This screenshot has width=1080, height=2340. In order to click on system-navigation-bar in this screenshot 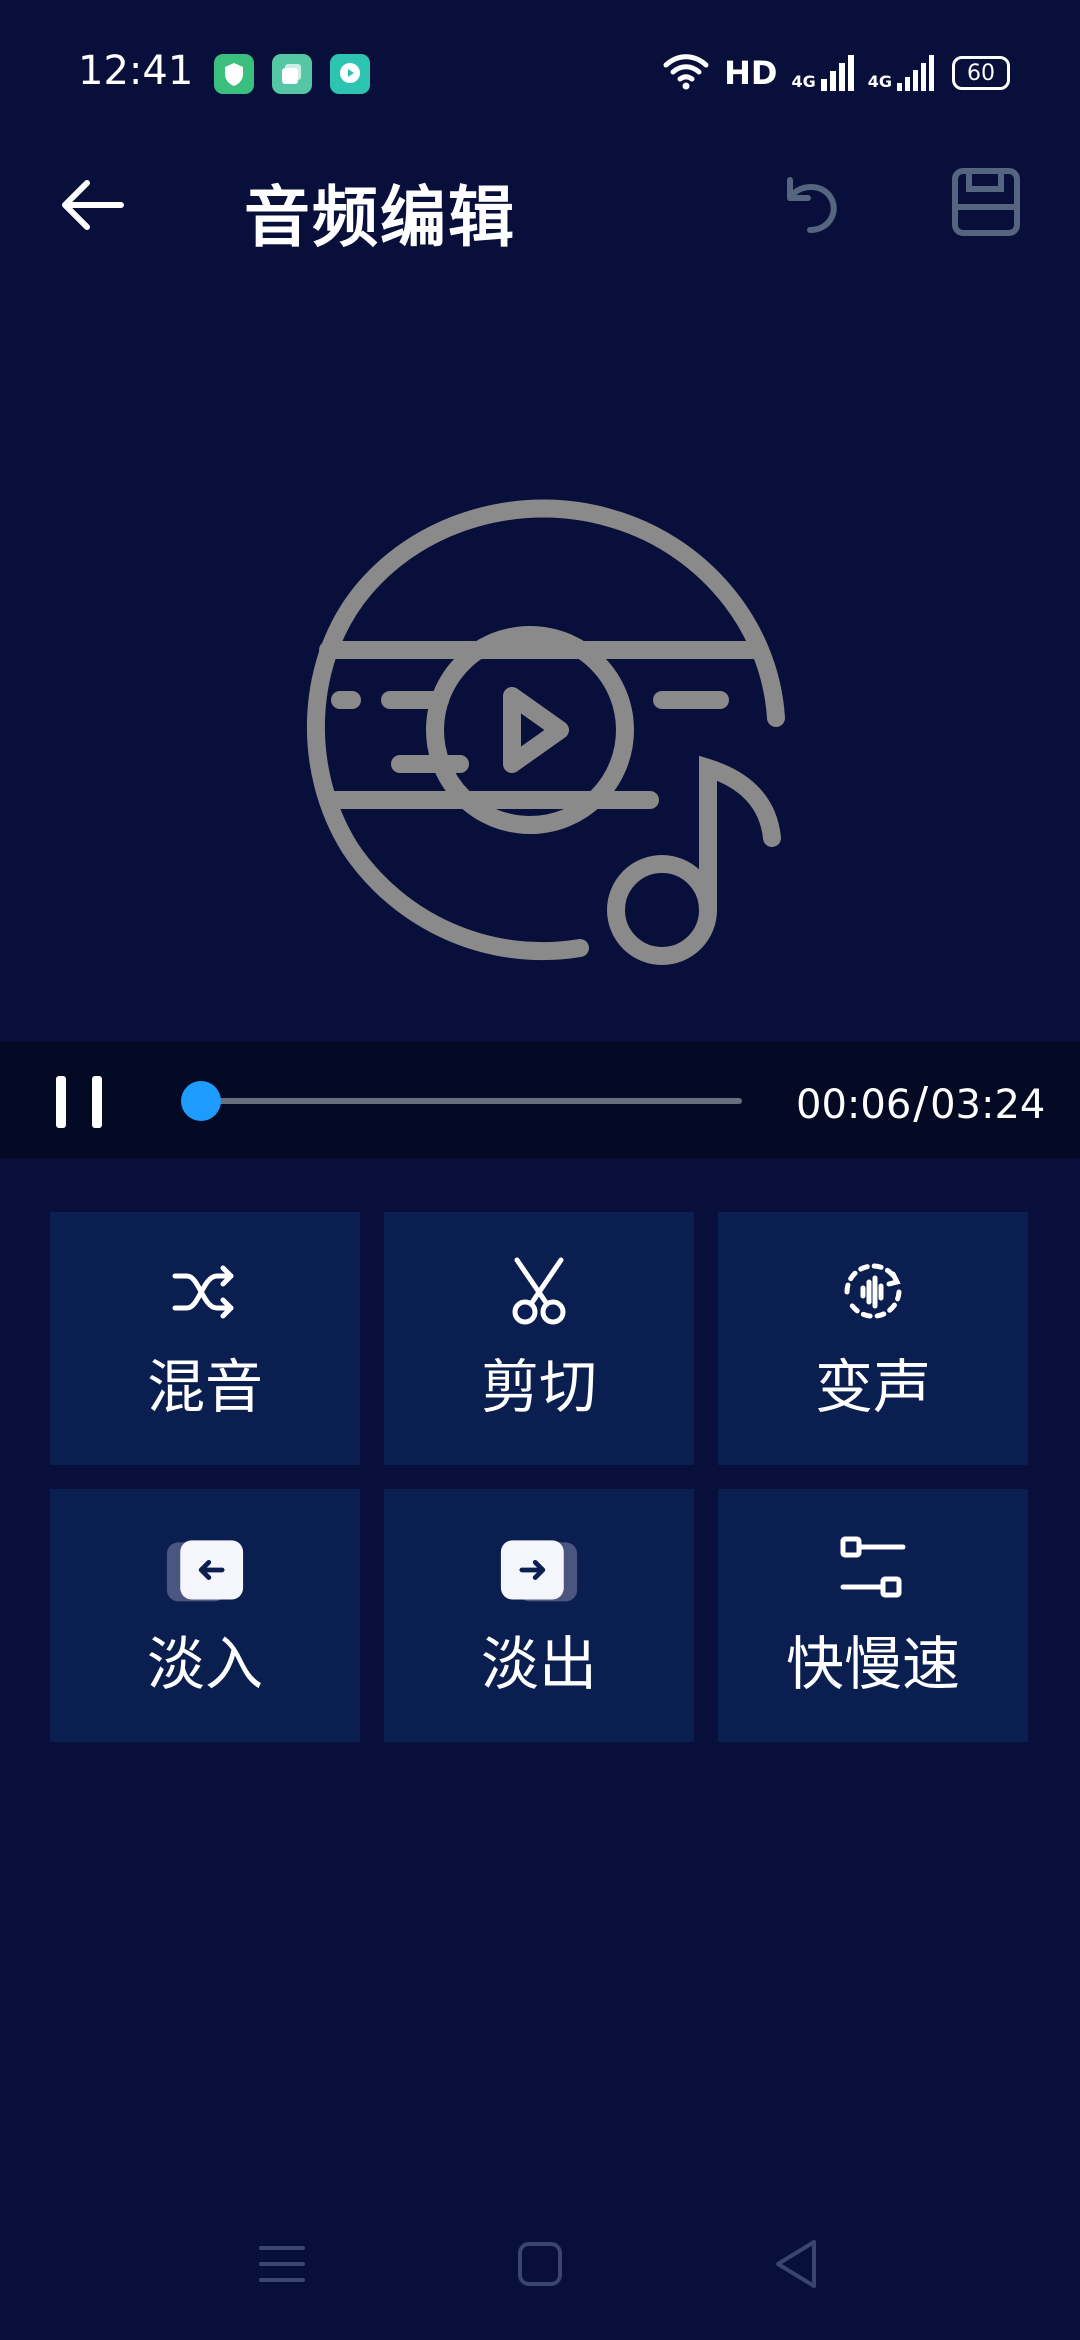, I will do `click(540, 2265)`.